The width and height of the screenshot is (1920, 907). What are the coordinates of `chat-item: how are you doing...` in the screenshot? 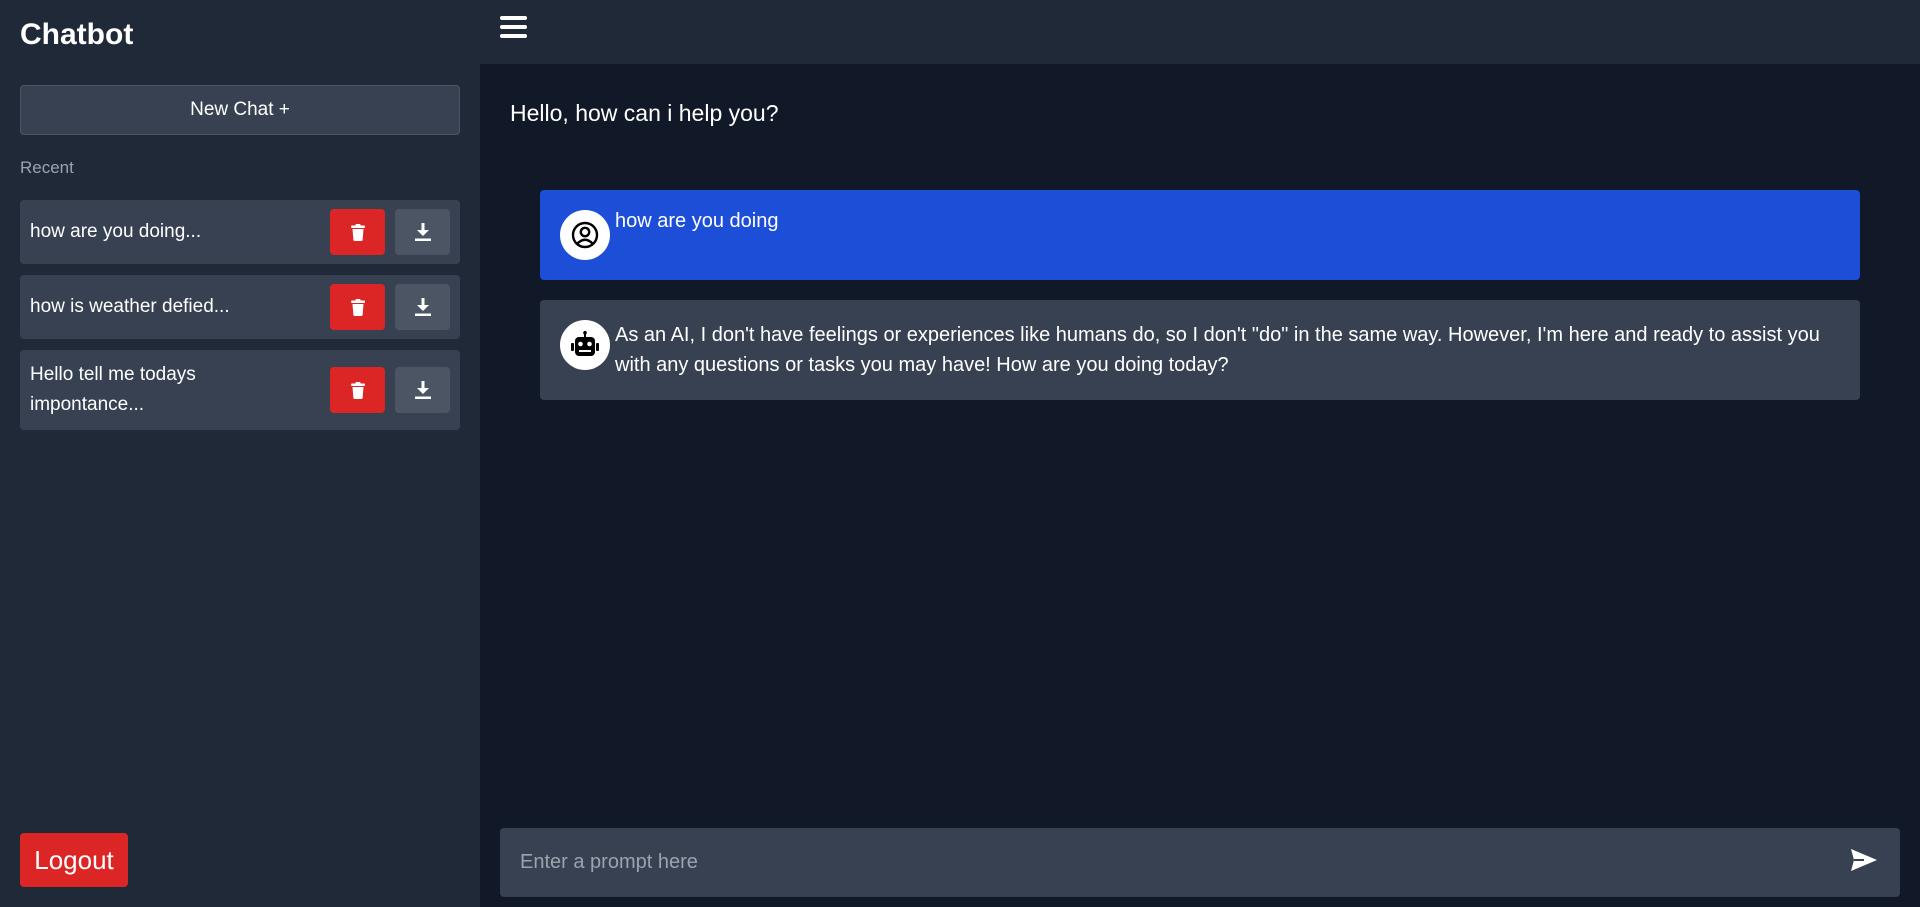 It's located at (240, 232).